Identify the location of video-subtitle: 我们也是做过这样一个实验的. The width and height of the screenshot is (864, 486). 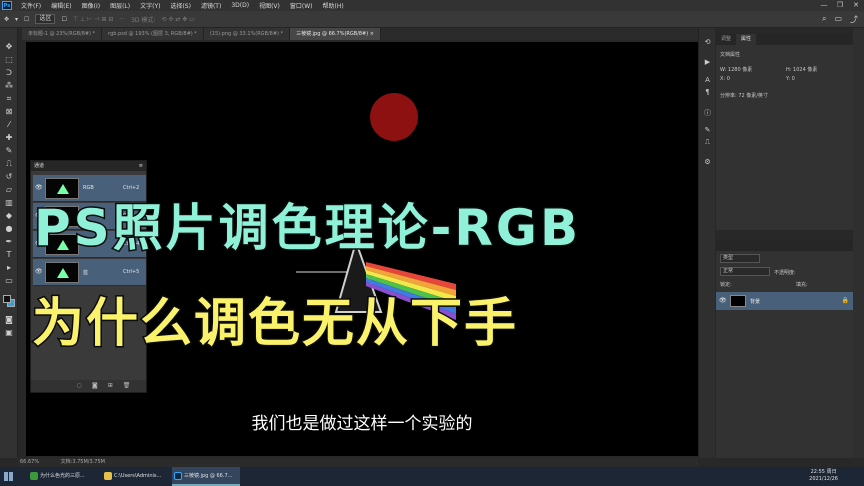
(362, 424).